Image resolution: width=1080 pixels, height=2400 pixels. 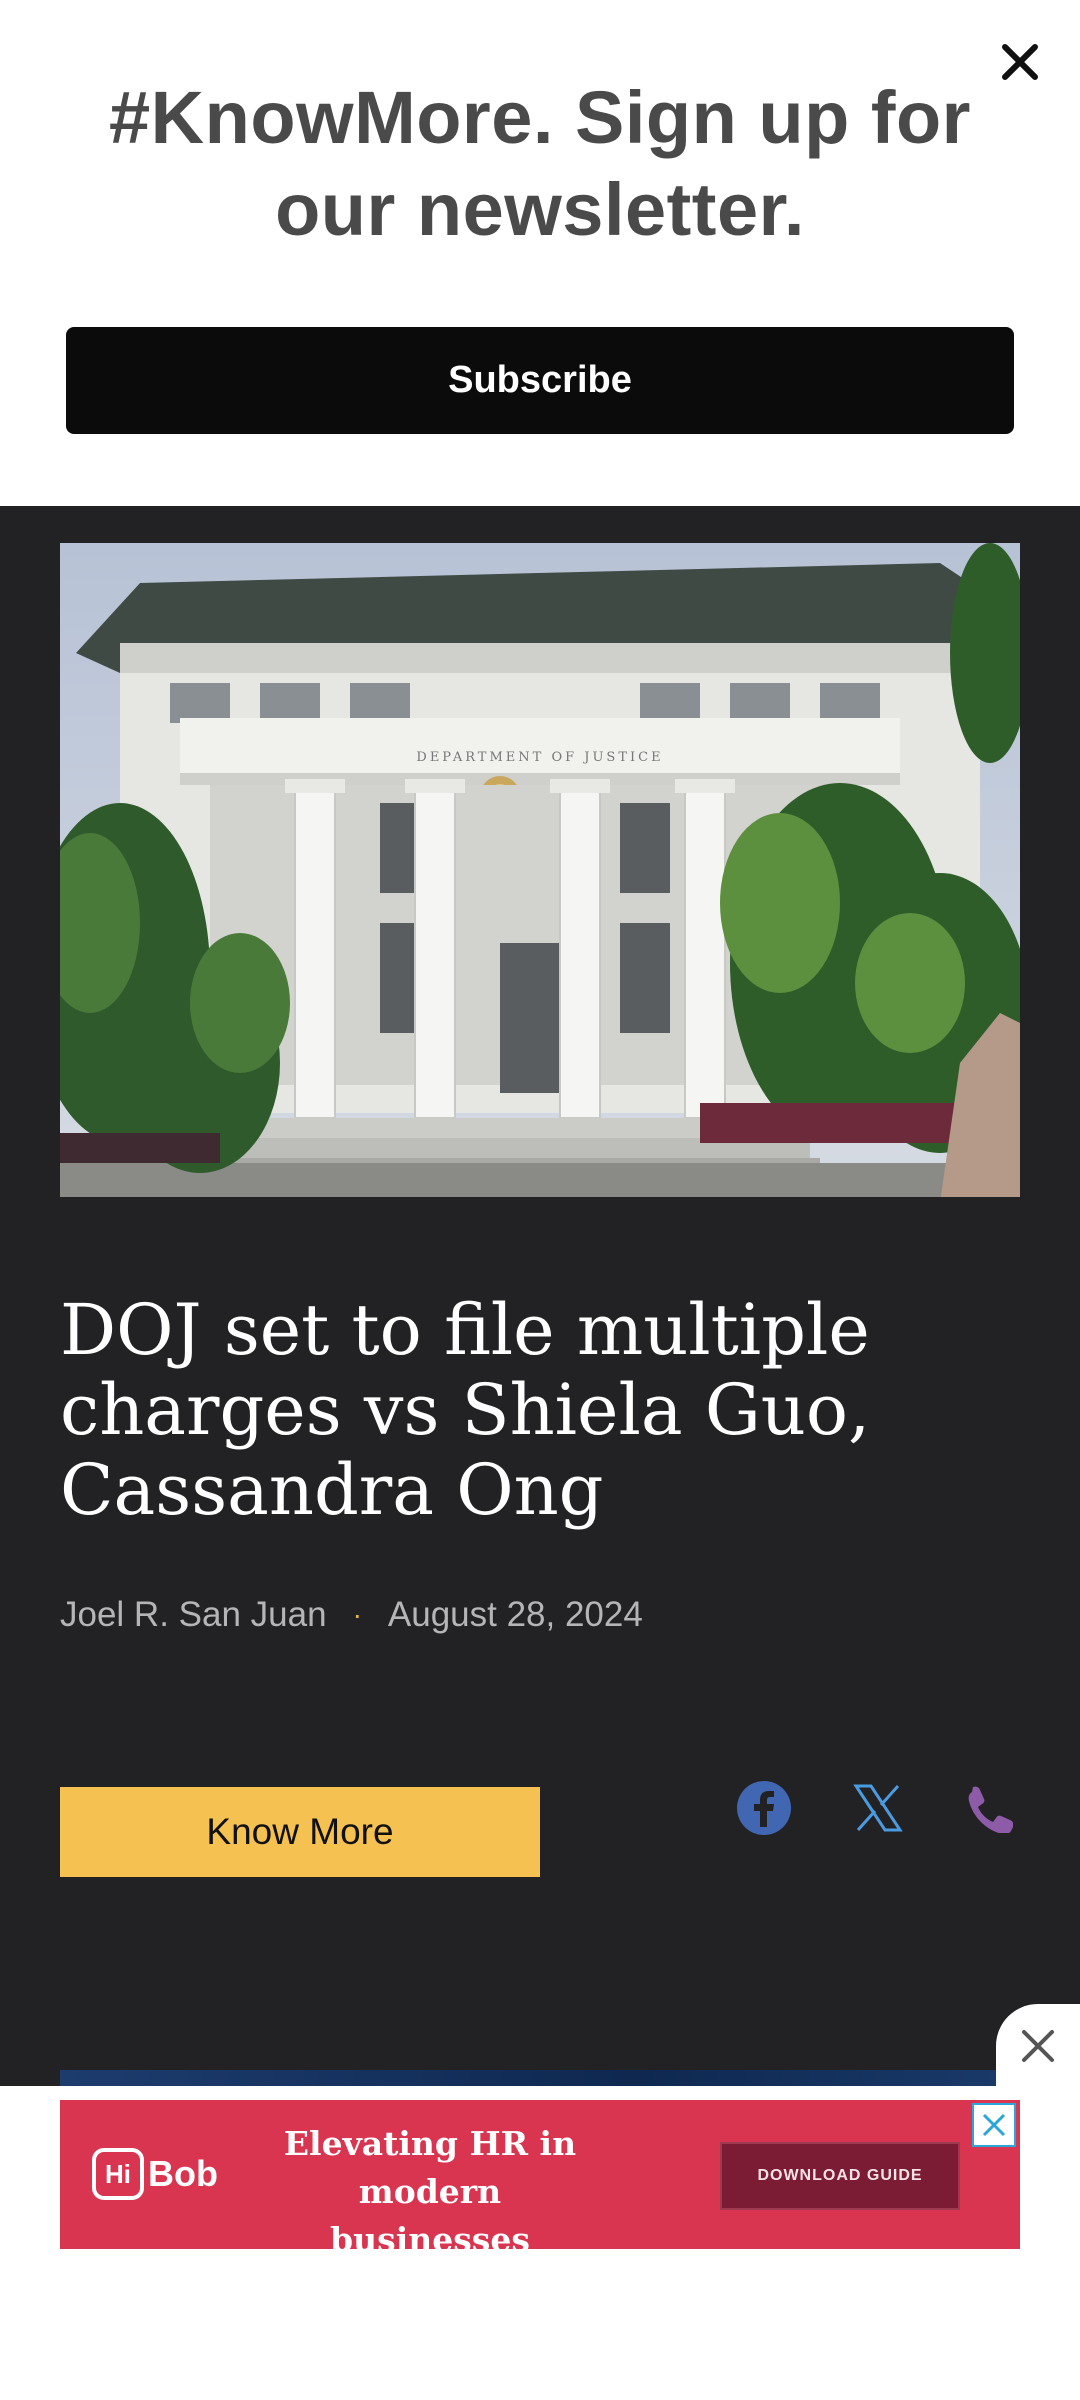 What do you see at coordinates (539, 757) in the screenshot?
I see `building-sign: DEPARTMENT OF JUSTICE` at bounding box center [539, 757].